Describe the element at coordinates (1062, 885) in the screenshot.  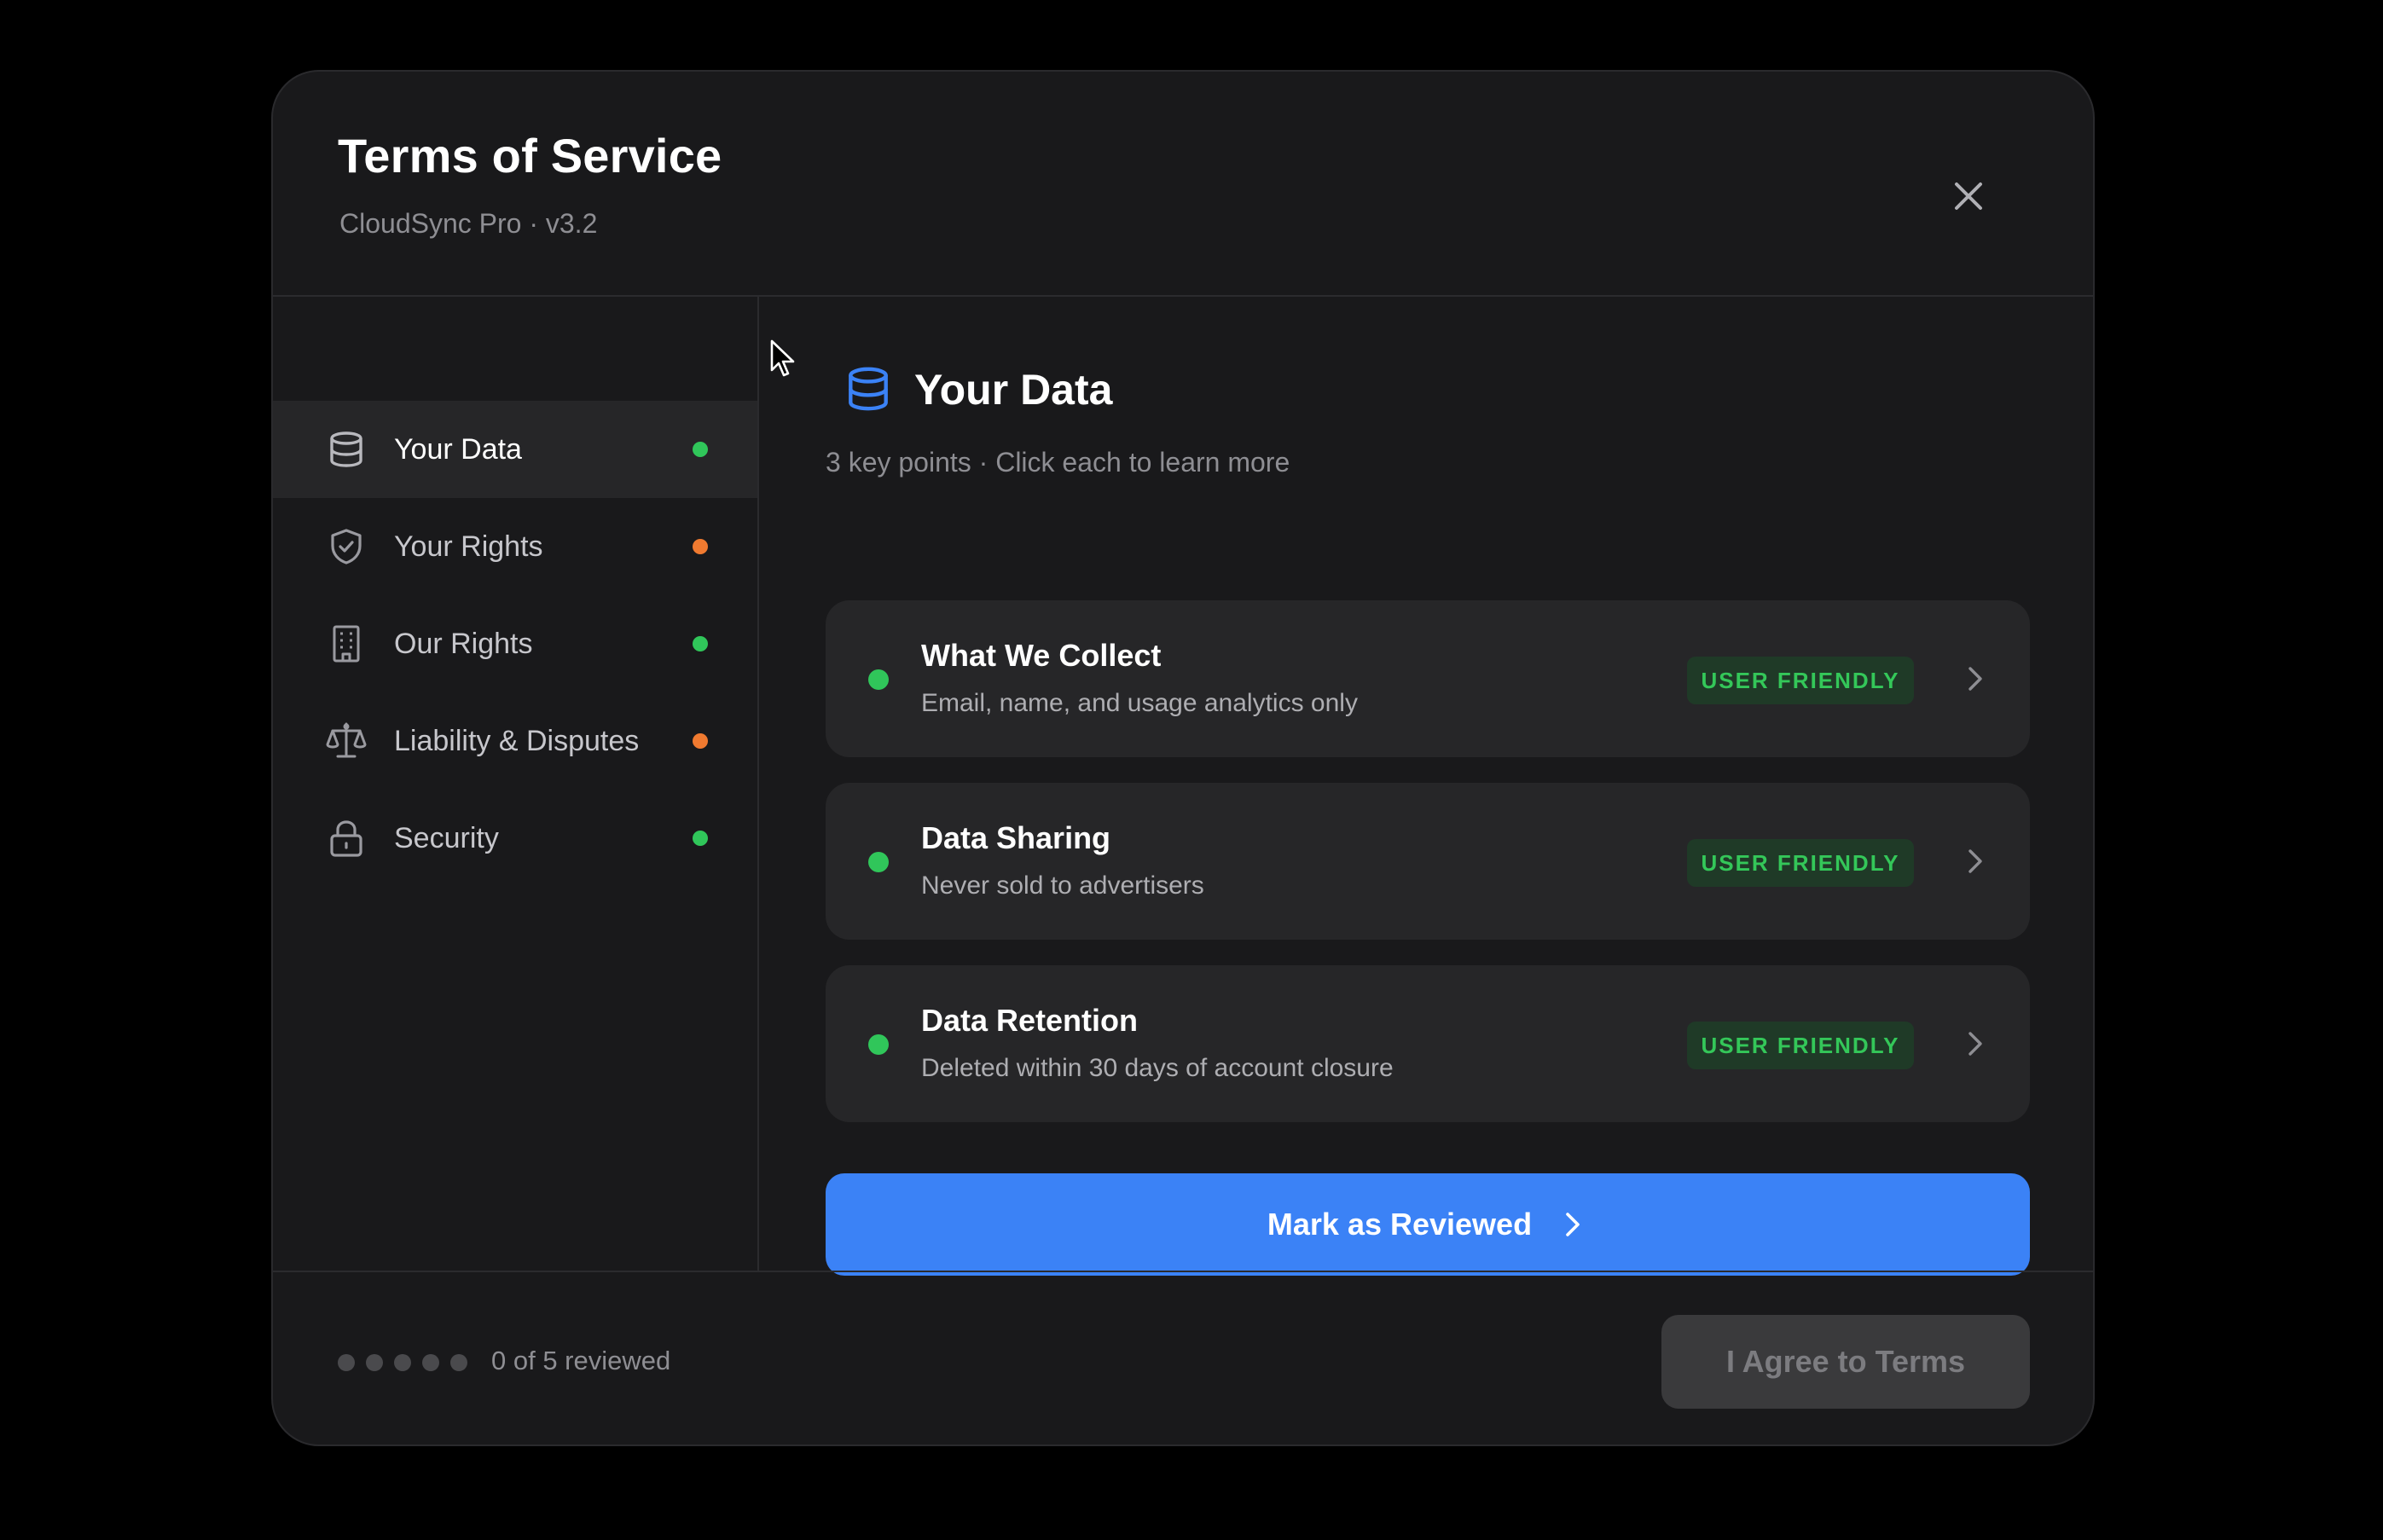
I see `card-description: Never sold to advertisers` at that location.